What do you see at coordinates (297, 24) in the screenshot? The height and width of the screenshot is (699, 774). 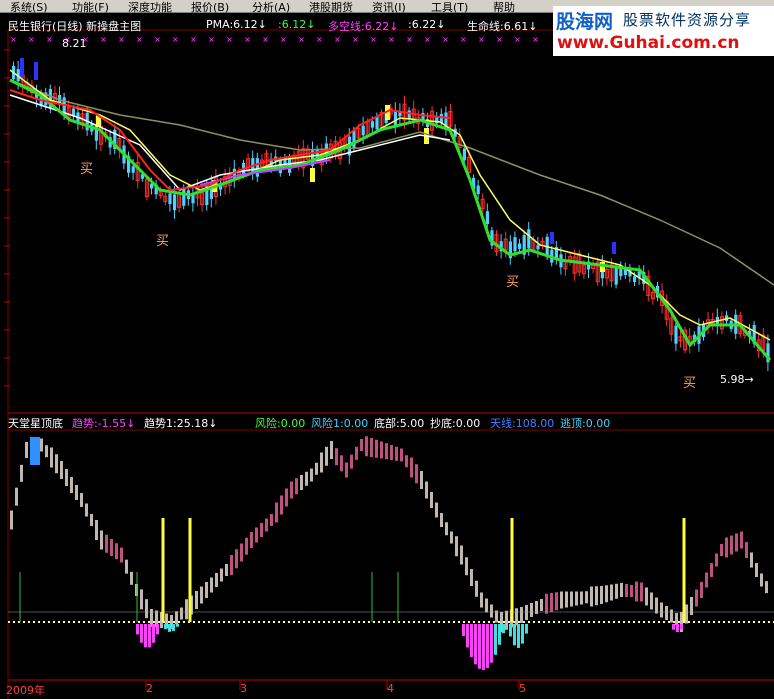 I see `indicator-pma2: :6.12↓` at bounding box center [297, 24].